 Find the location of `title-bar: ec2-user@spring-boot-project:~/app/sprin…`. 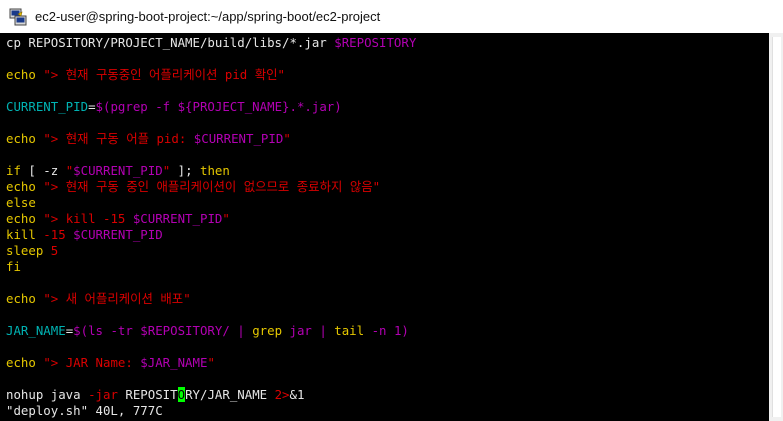

title-bar: ec2-user@spring-boot-project:~/app/sprin… is located at coordinates (391, 16).